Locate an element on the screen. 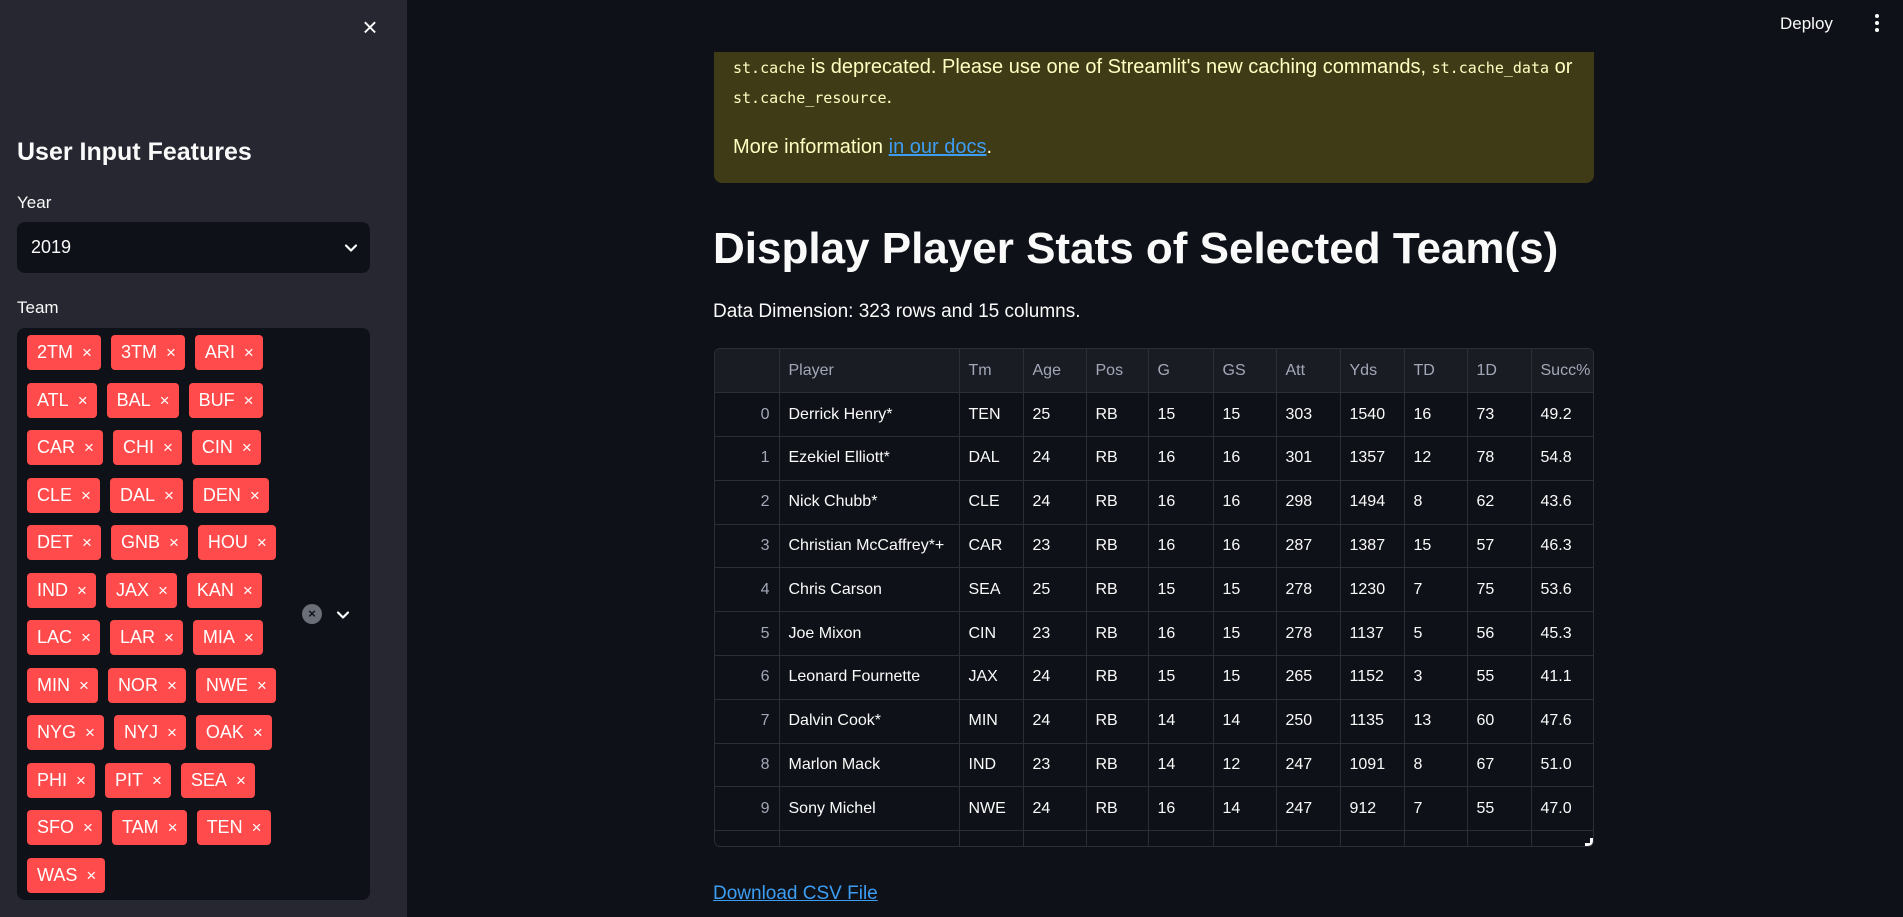 The height and width of the screenshot is (917, 1903). download-csv-link: Download CSV File is located at coordinates (795, 894).